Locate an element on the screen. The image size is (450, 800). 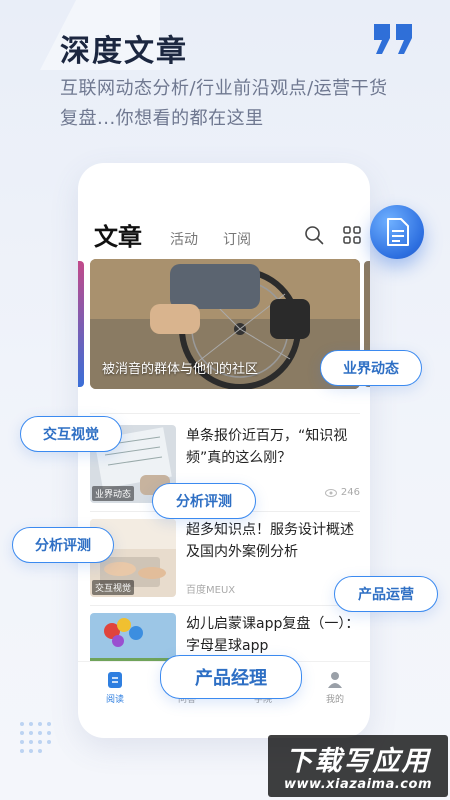
nav-label: 我的 is located at coordinates (334, 700).